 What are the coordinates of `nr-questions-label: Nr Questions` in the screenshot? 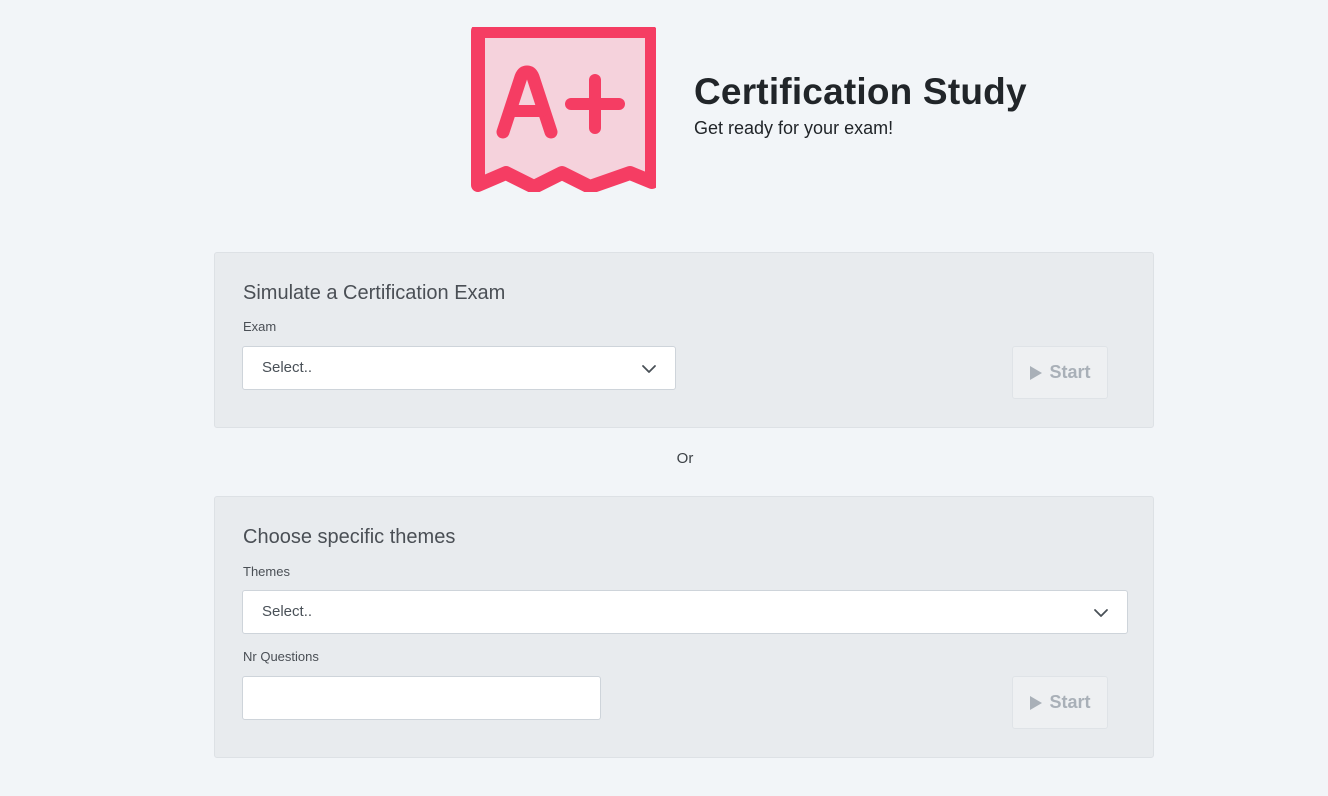 It's located at (281, 656).